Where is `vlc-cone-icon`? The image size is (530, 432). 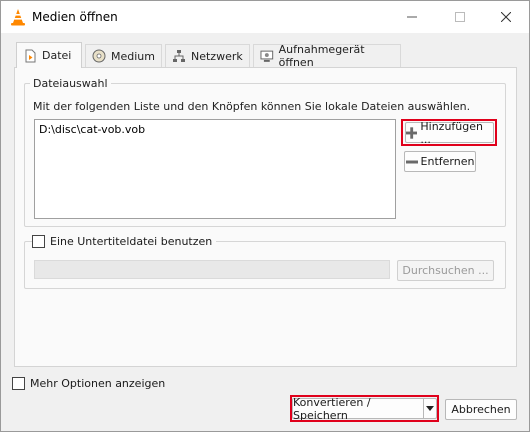
vlc-cone-icon is located at coordinates (18, 17).